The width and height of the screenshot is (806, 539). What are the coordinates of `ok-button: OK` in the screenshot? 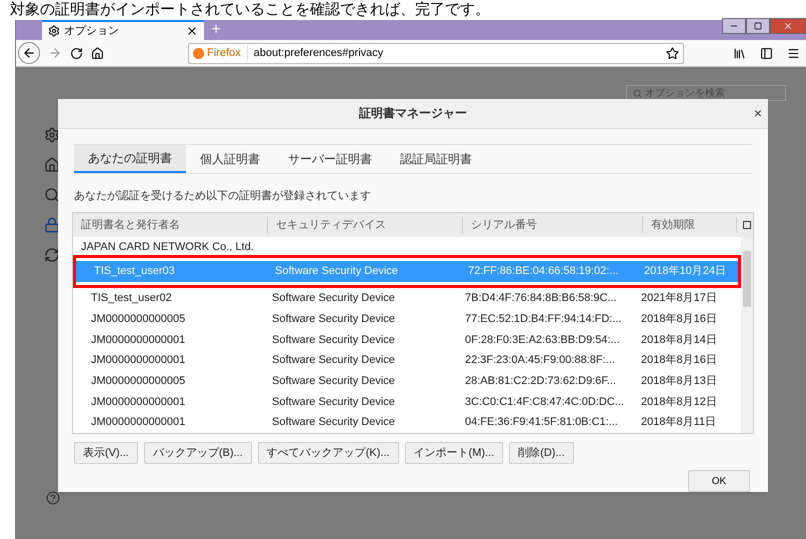 It's located at (719, 481).